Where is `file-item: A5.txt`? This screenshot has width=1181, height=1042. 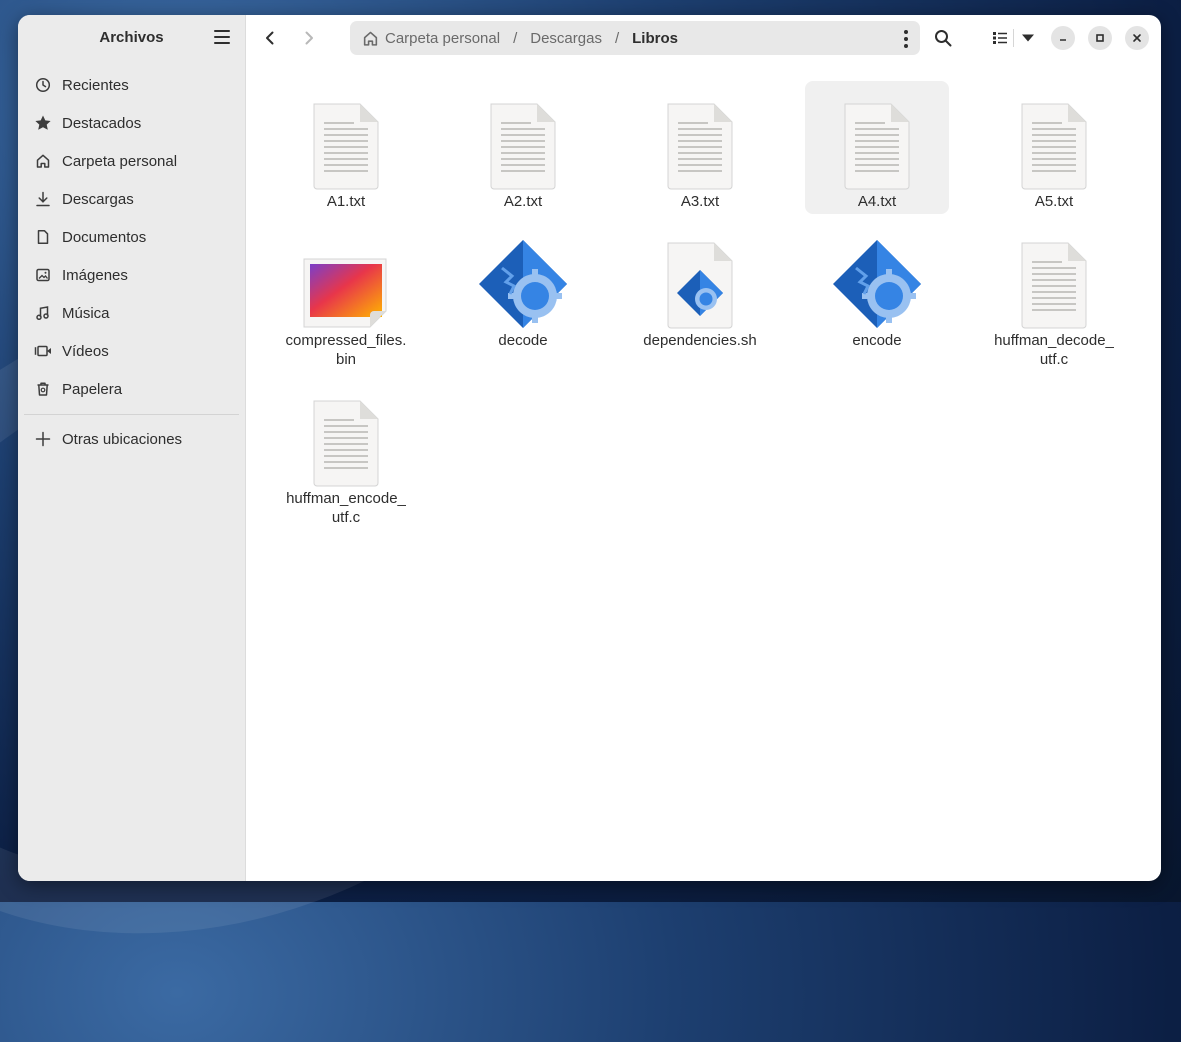
file-item: A5.txt is located at coordinates (1054, 146).